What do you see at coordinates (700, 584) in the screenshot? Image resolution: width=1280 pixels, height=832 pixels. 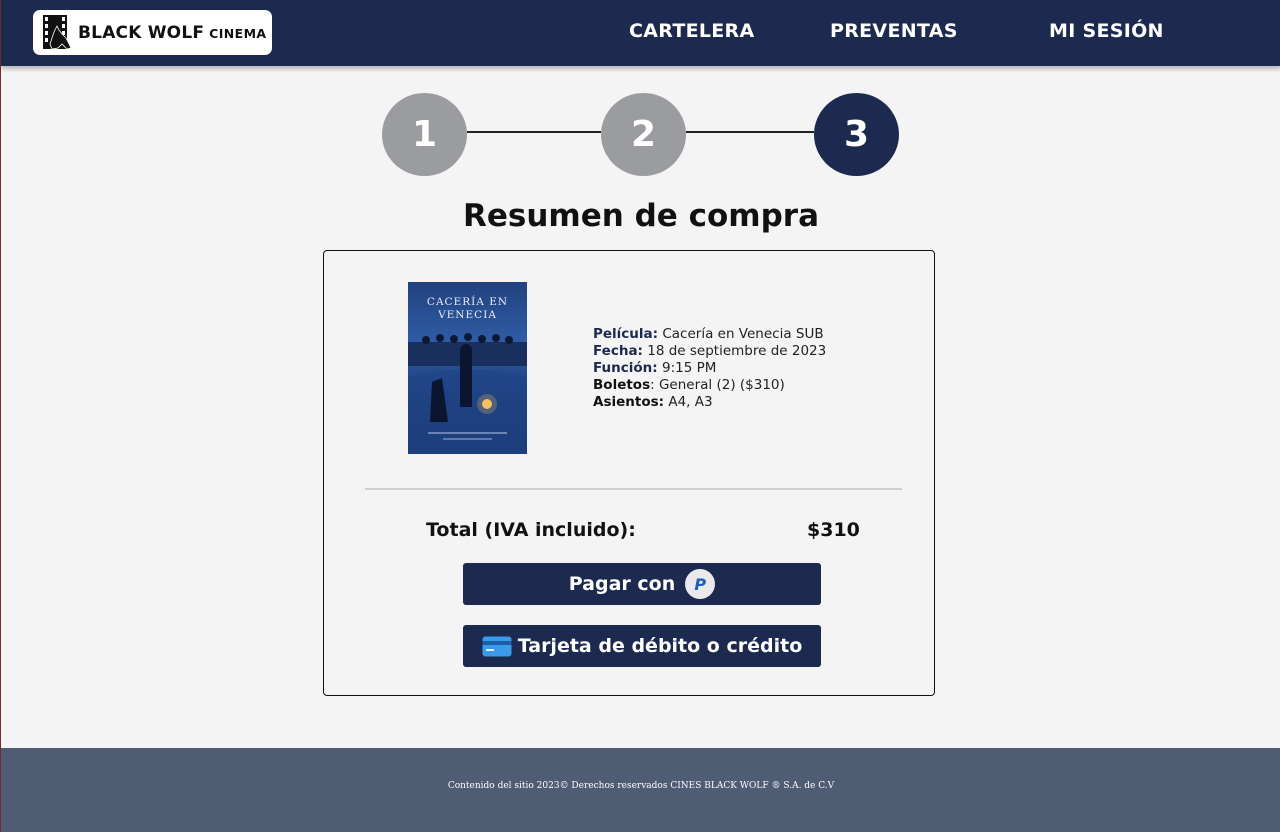 I see `paypal-icon: P` at bounding box center [700, 584].